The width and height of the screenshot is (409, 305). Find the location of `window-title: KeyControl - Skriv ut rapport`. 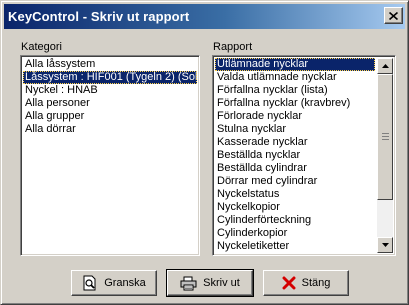

window-title: KeyControl - Skriv ut rapport is located at coordinates (99, 16).